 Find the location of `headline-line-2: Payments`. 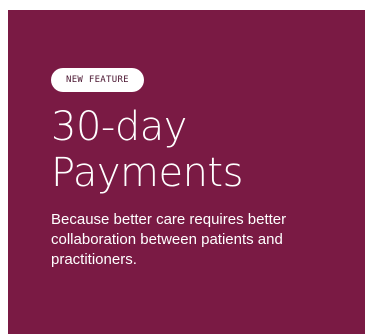

headline-line-2: Payments is located at coordinates (147, 173).